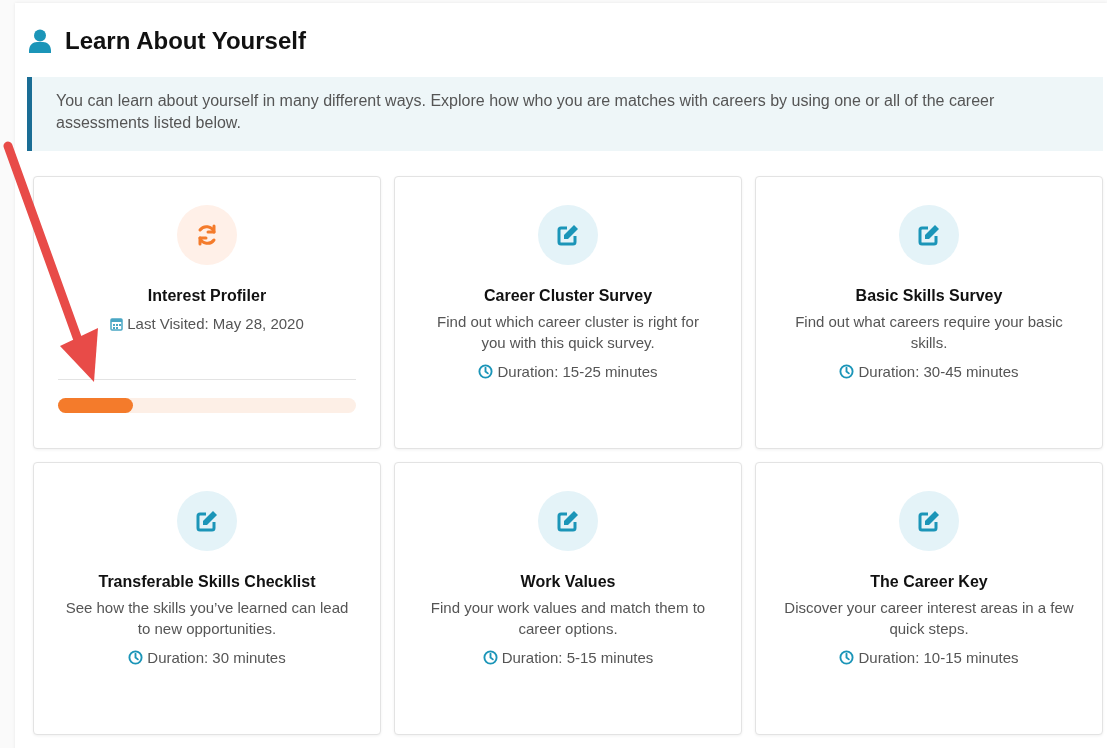  What do you see at coordinates (207, 582) in the screenshot?
I see `card-title: Transferable Skills Checklist` at bounding box center [207, 582].